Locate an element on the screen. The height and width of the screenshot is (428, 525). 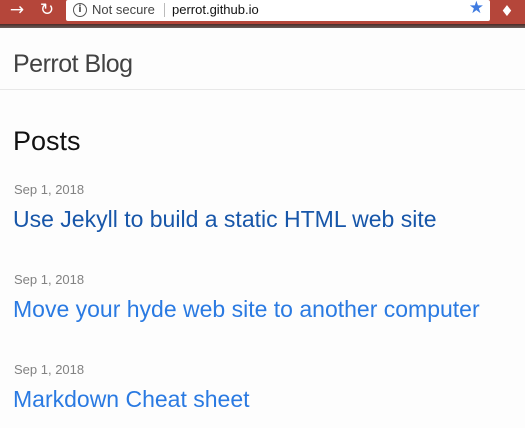
extension-icon: ♦ is located at coordinates (507, 11).